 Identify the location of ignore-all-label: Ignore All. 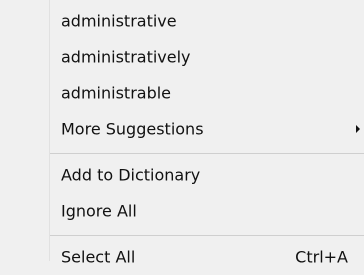
(99, 211).